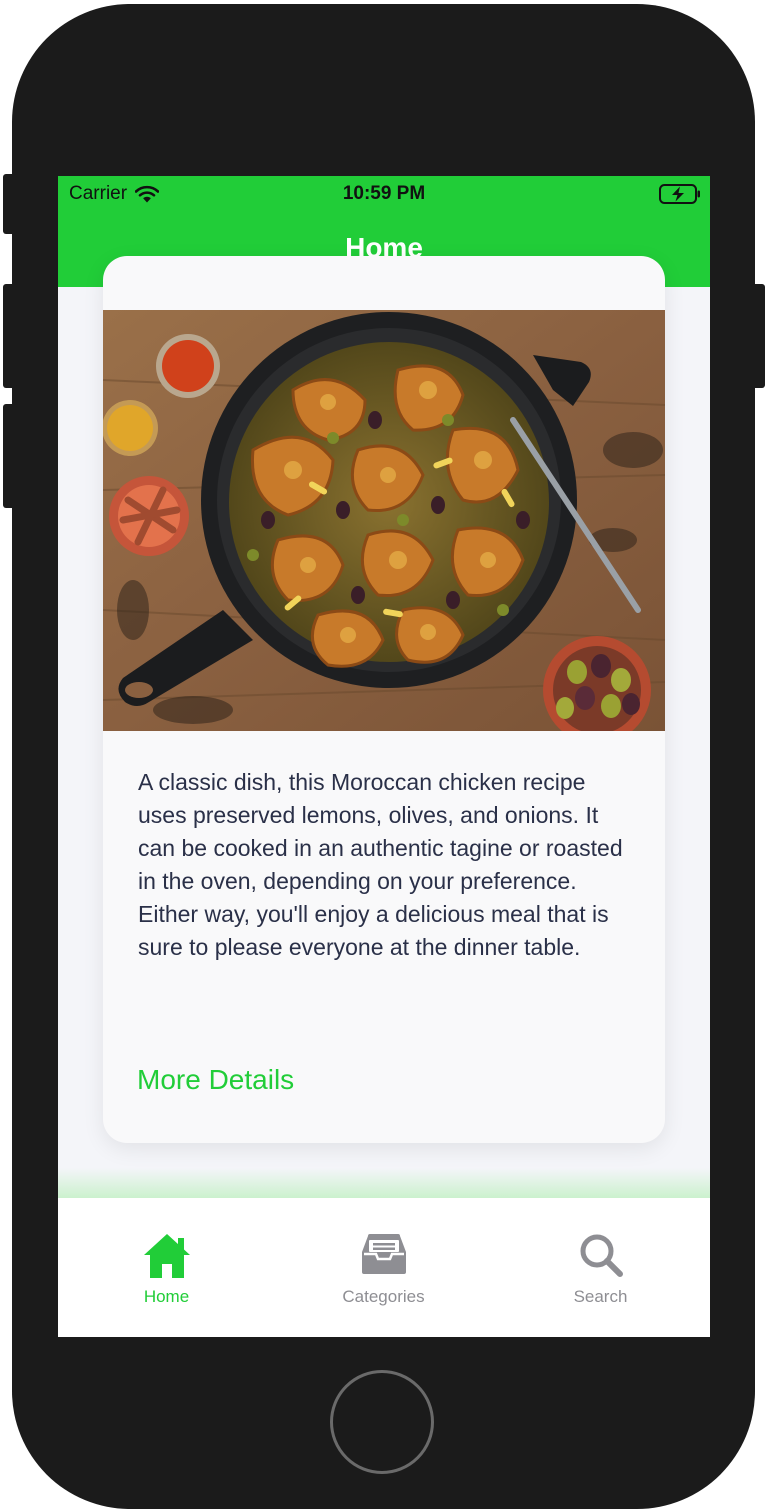 Image resolution: width=766 pixels, height=1512 pixels. I want to click on tab-search-label: Search, so click(600, 1296).